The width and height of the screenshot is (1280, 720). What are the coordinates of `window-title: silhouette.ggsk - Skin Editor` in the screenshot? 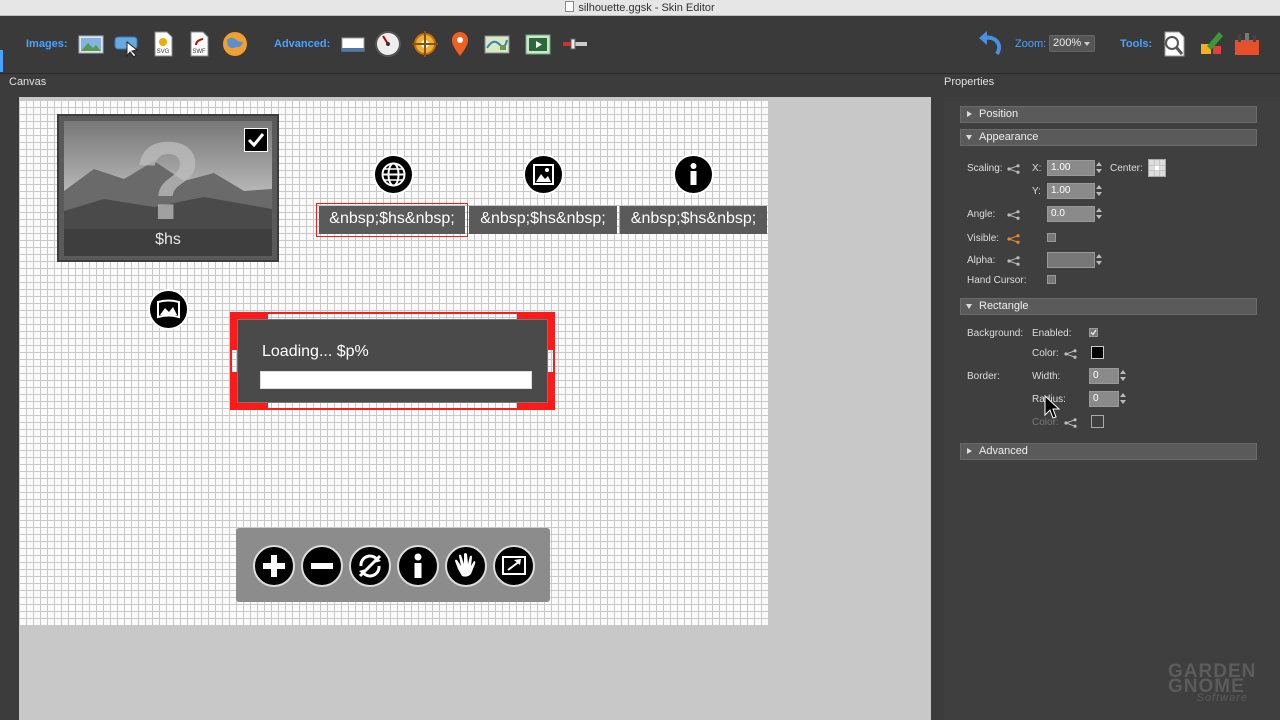 It's located at (646, 8).